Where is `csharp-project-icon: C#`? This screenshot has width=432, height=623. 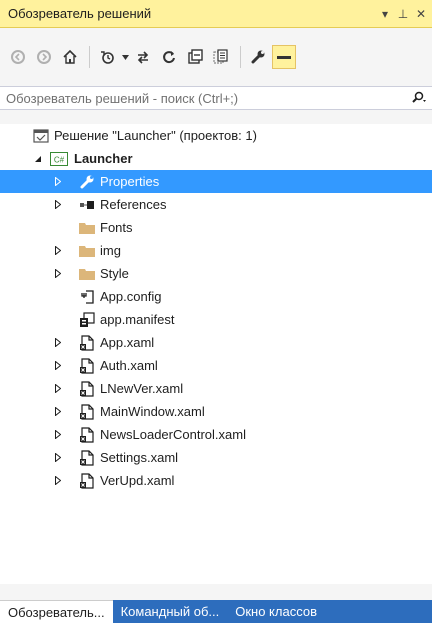 csharp-project-icon: C# is located at coordinates (59, 158).